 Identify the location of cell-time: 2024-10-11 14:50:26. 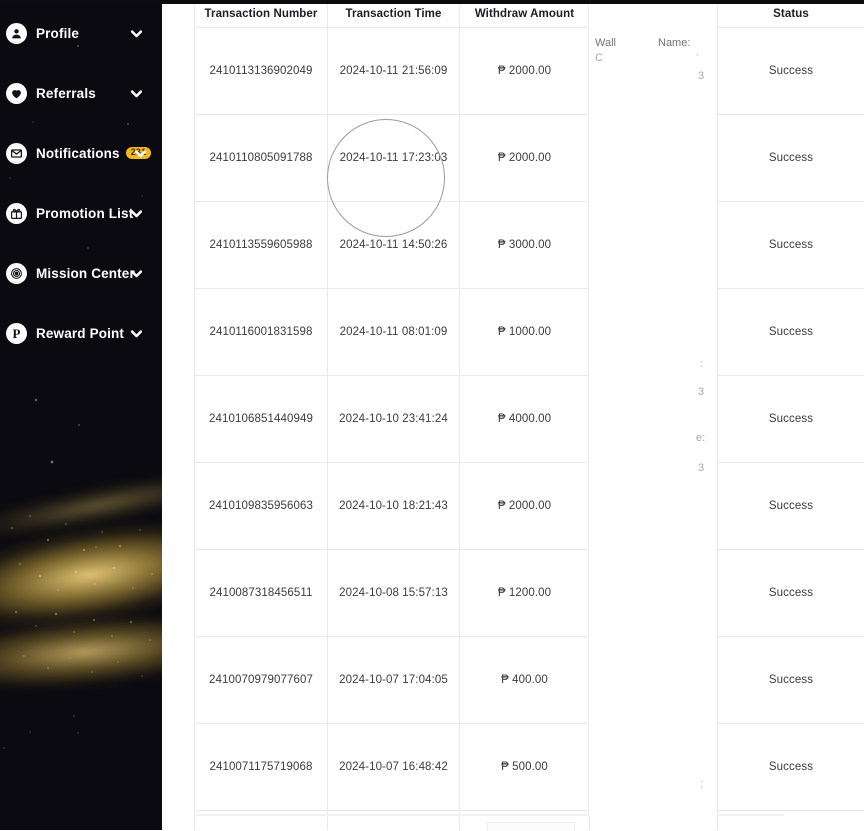
(394, 245).